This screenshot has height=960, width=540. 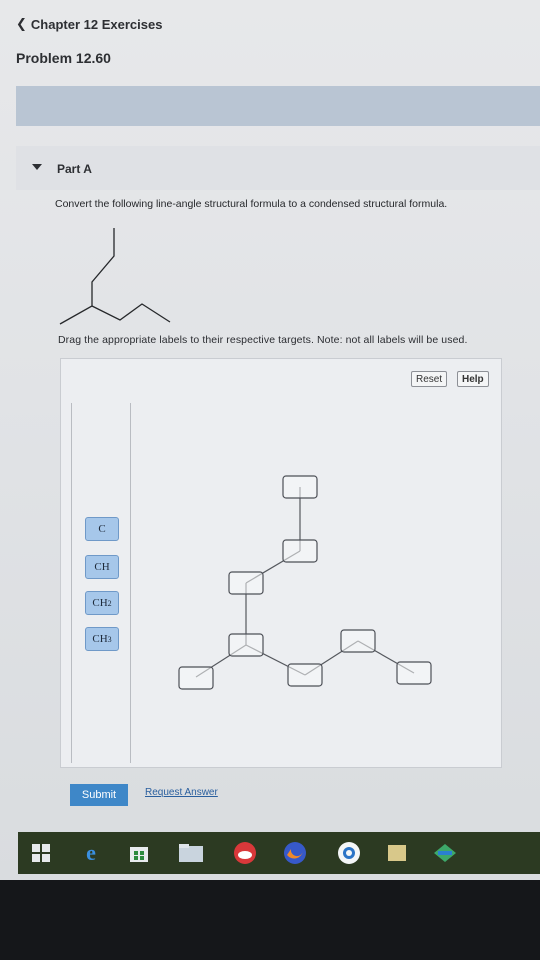 What do you see at coordinates (305, 582) in the screenshot?
I see `target-skeleton` at bounding box center [305, 582].